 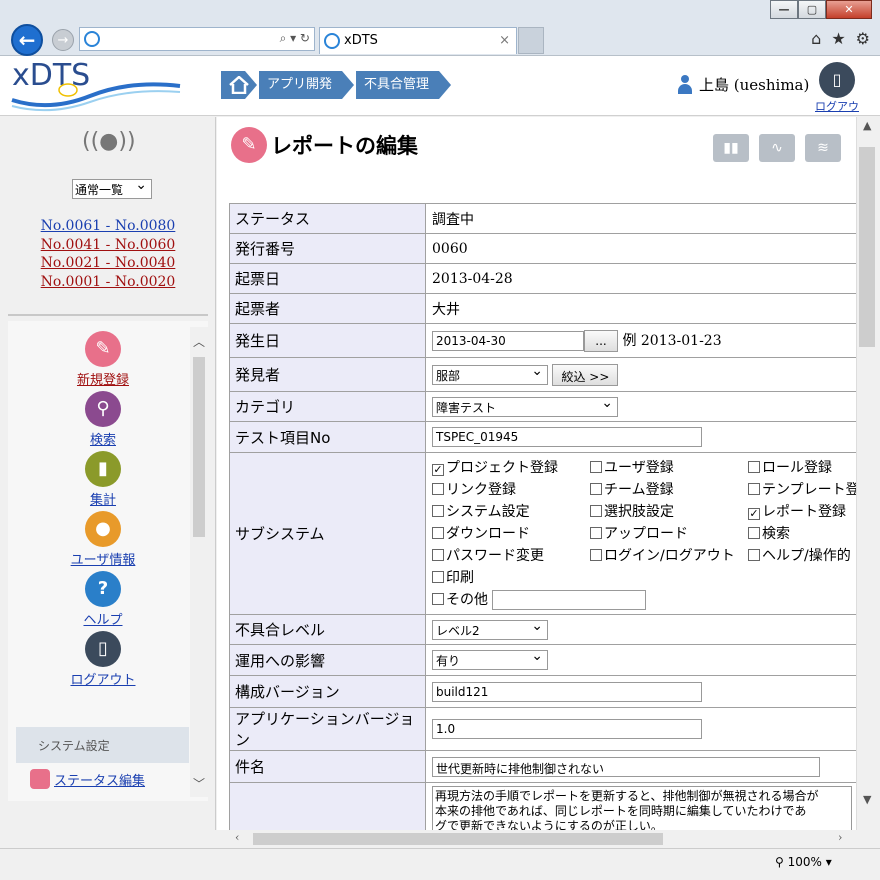 What do you see at coordinates (239, 85) in the screenshot?
I see `breadcrumb-home` at bounding box center [239, 85].